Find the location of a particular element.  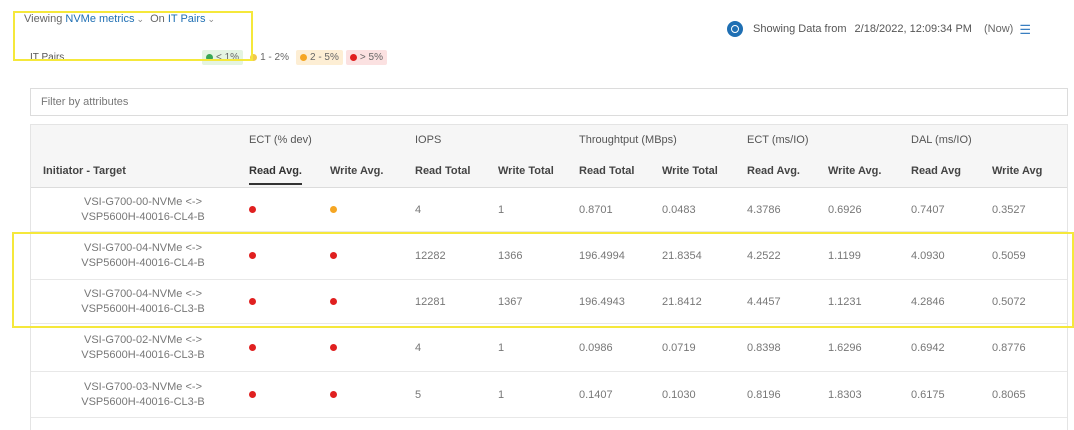

column-header: Write Avg is located at coordinates (1029, 170).